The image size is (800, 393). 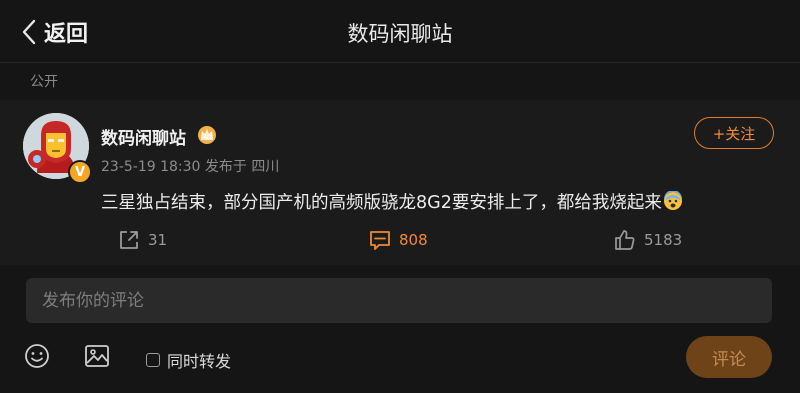 What do you see at coordinates (129, 240) in the screenshot?
I see `share-icon` at bounding box center [129, 240].